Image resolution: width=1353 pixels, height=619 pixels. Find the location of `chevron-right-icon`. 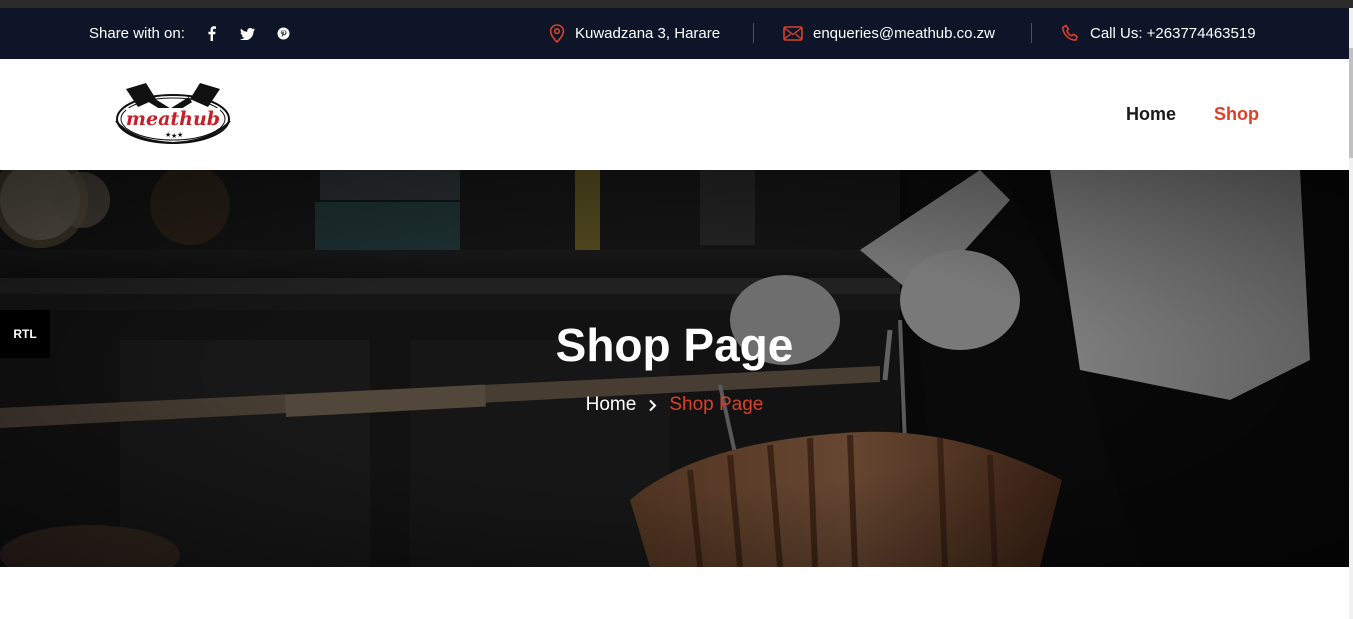

chevron-right-icon is located at coordinates (652, 405).